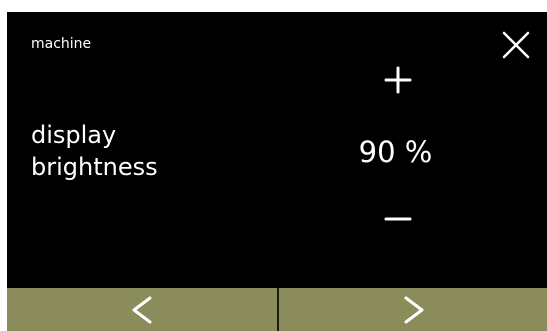  I want to click on page-title: machine, so click(61, 44).